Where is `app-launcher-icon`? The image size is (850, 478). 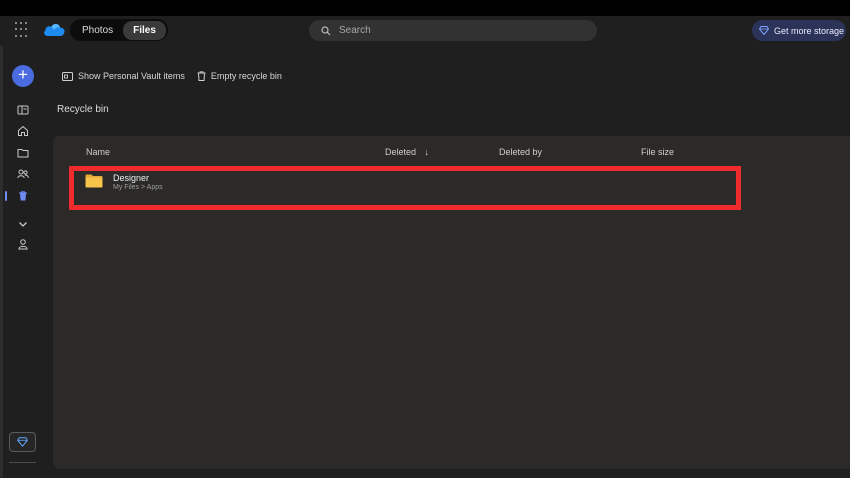
app-launcher-icon is located at coordinates (23, 30).